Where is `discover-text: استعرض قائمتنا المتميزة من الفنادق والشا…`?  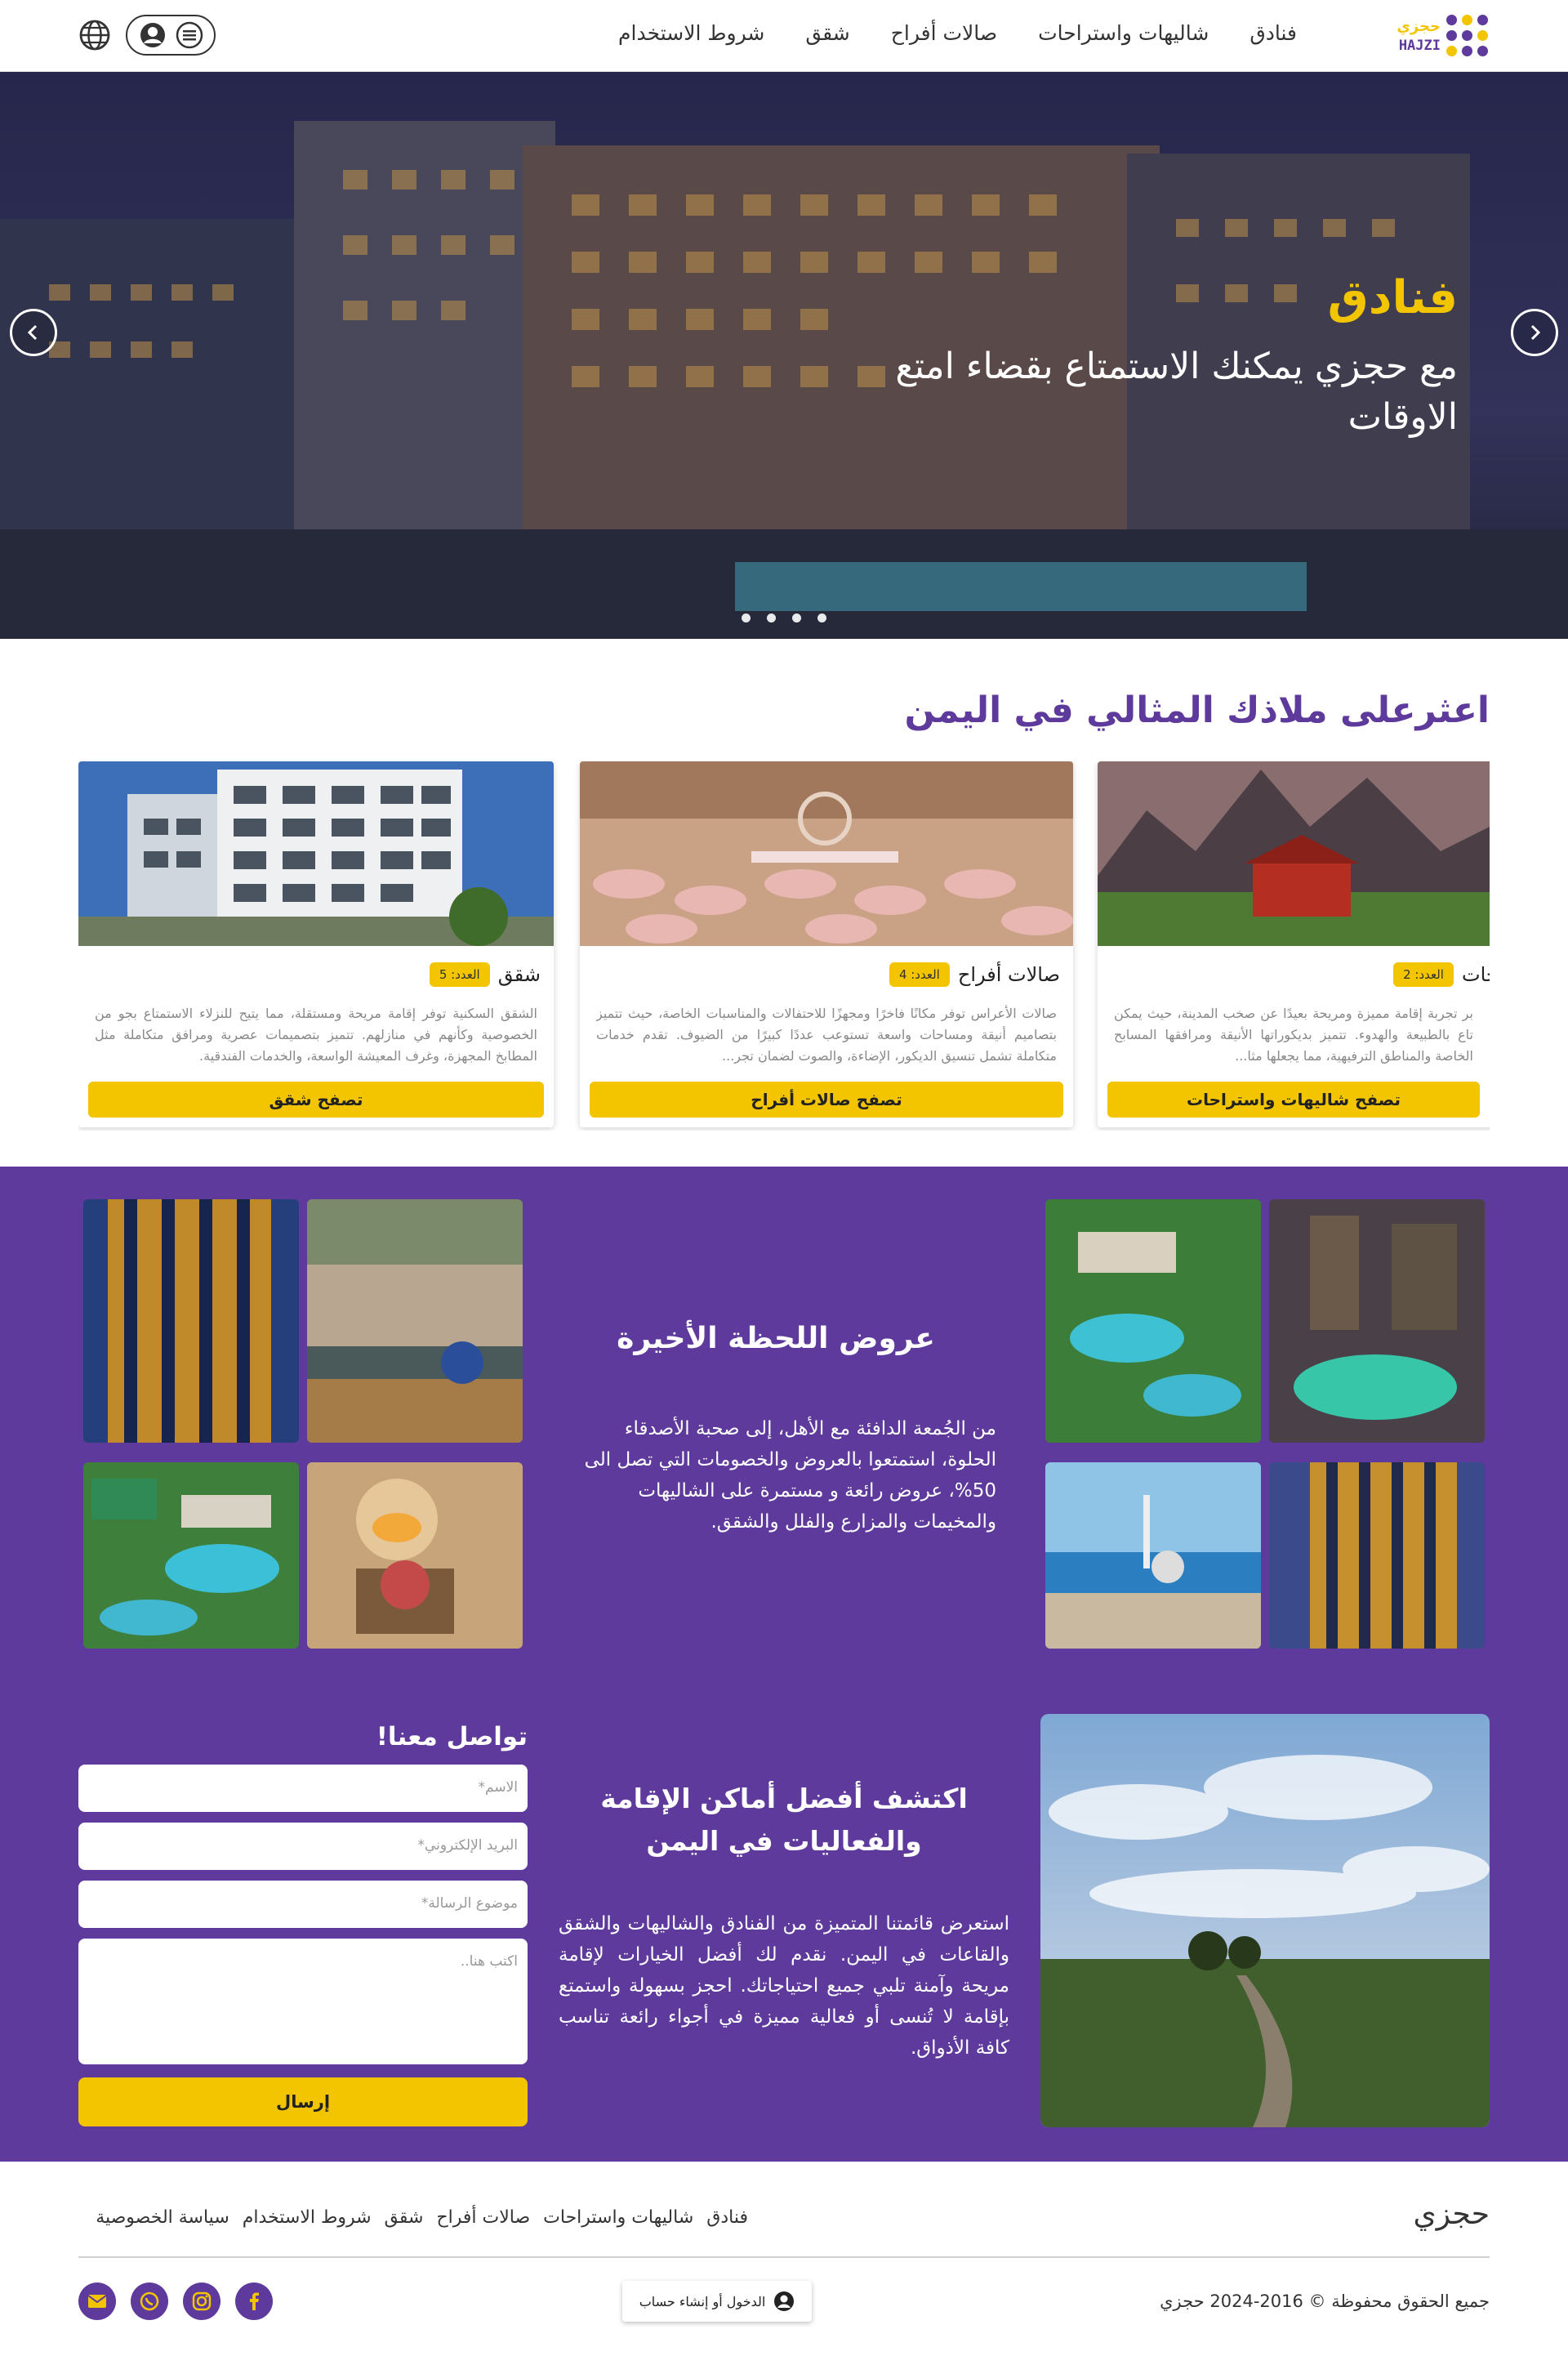
discover-text: استعرض قائمتنا المتميزة من الفنادق والشا… is located at coordinates (784, 1986).